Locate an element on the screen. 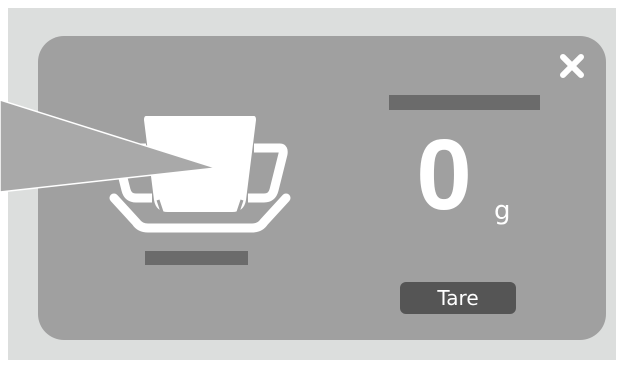  weight-value: 0 is located at coordinates (444, 175).